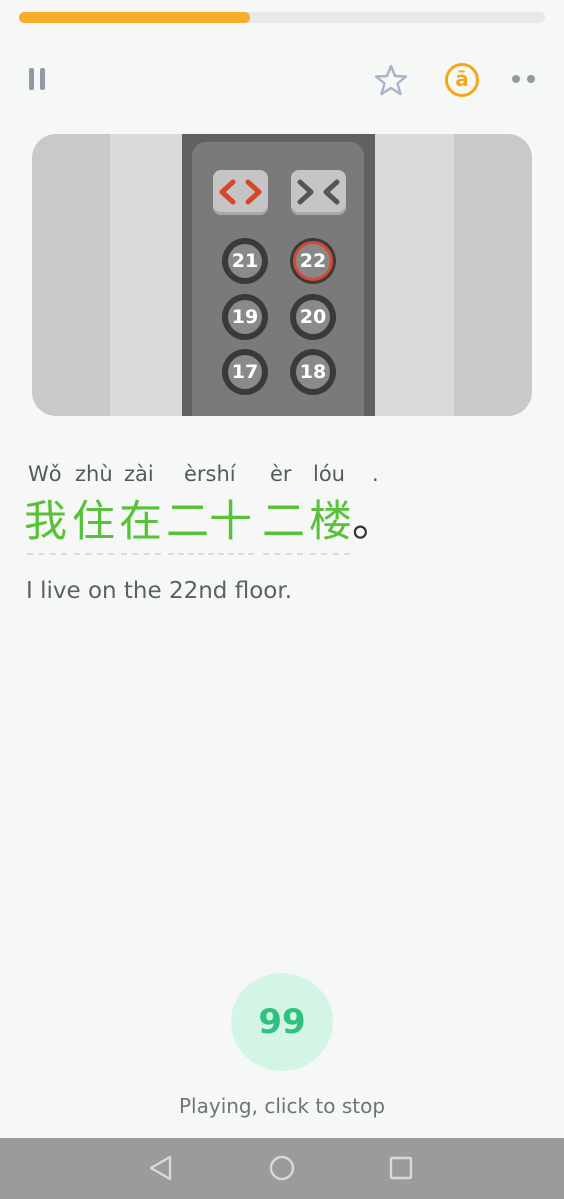 This screenshot has height=1199, width=564. I want to click on translation-text: I live on the 22nd floor., so click(159, 591).